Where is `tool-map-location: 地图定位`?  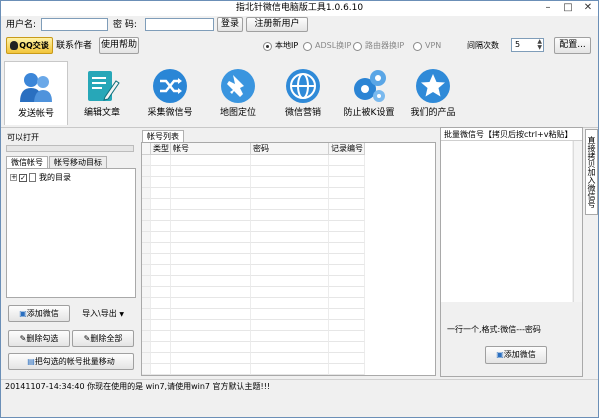 tool-map-location: 地图定位 is located at coordinates (238, 93).